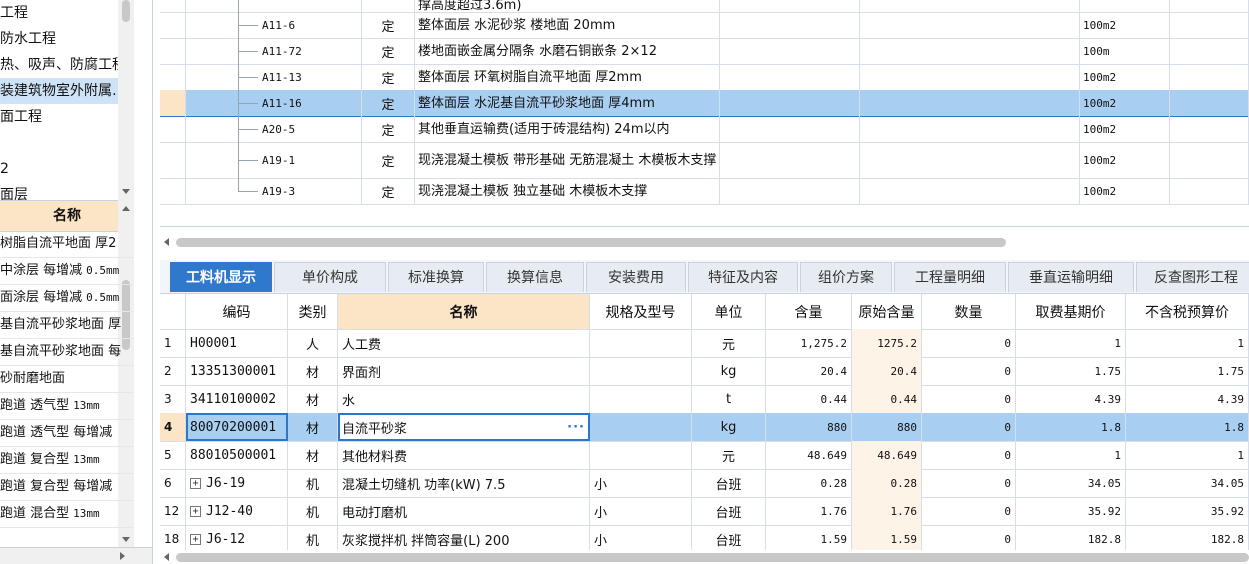 This screenshot has height=564, width=1249. I want to click on tab-9: 垂直运输明细, so click(1071, 277).